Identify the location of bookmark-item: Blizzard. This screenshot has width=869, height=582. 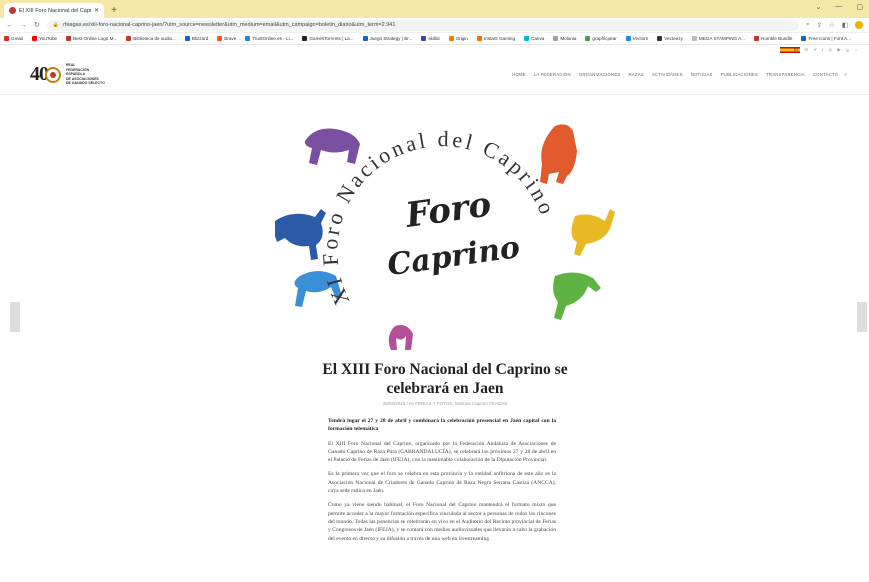
(196, 38).